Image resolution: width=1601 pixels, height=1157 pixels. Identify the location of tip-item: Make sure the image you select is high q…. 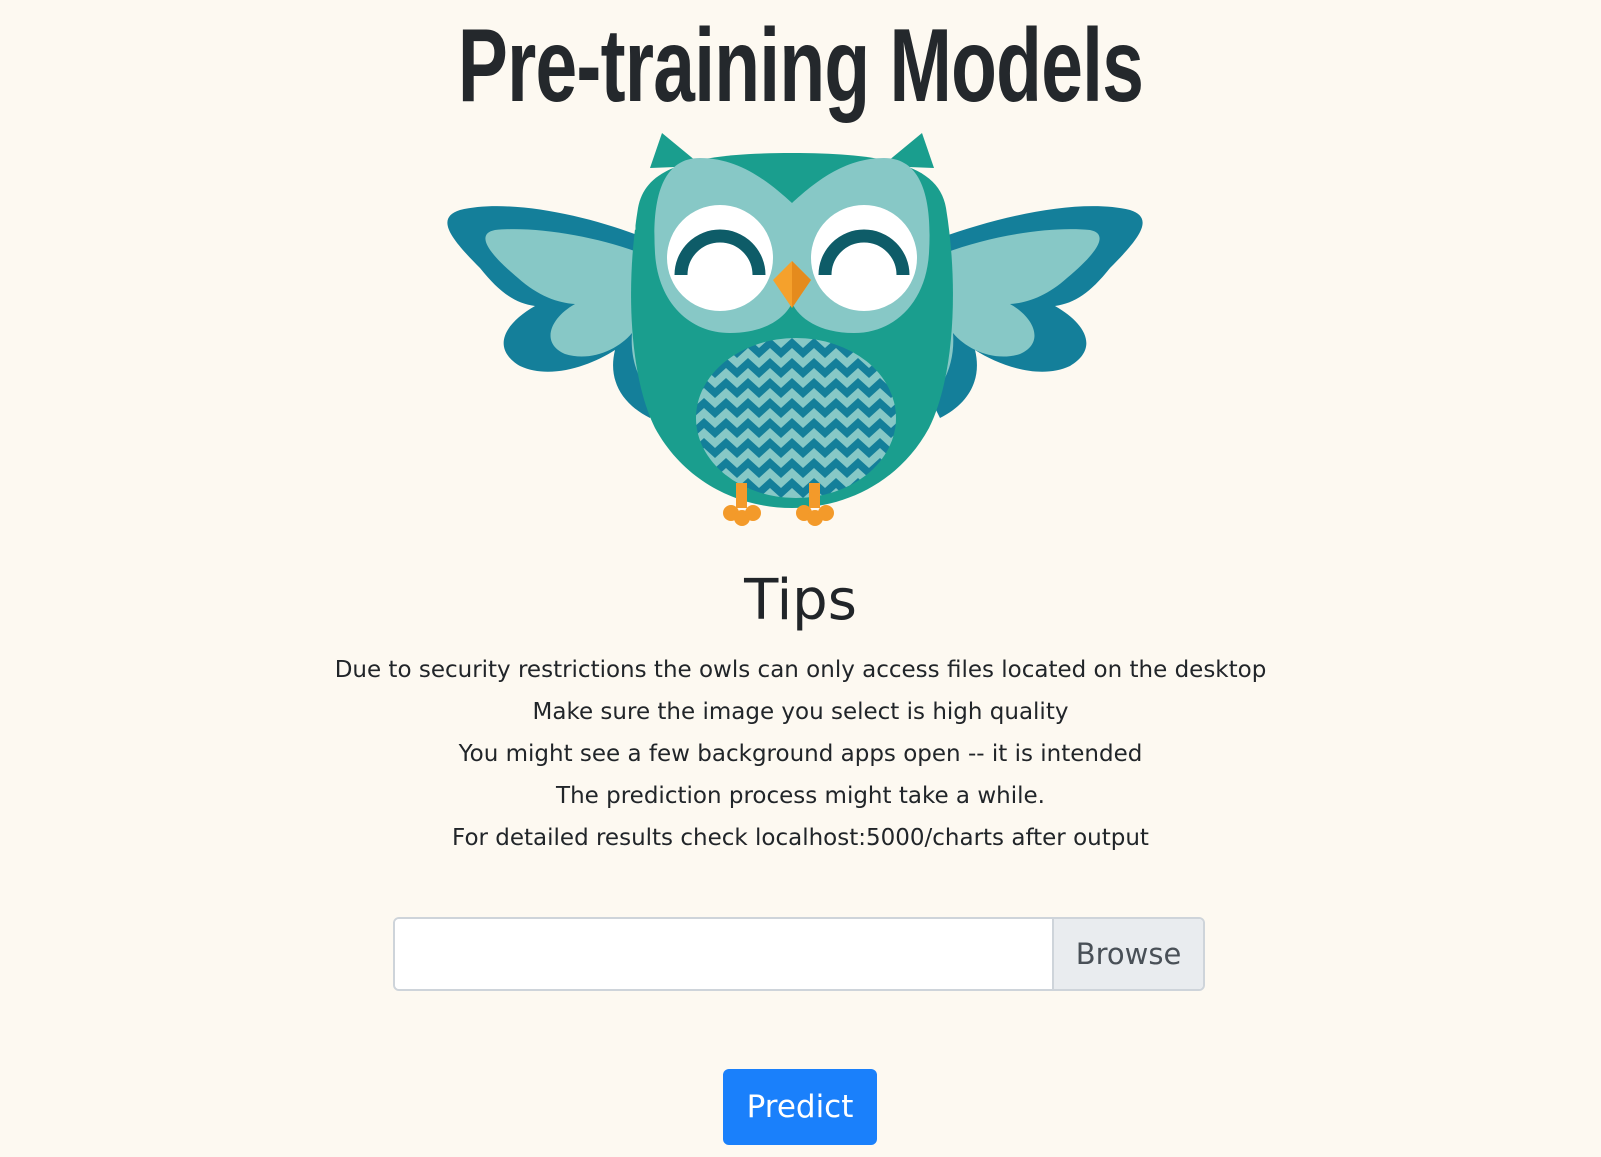
(800, 712).